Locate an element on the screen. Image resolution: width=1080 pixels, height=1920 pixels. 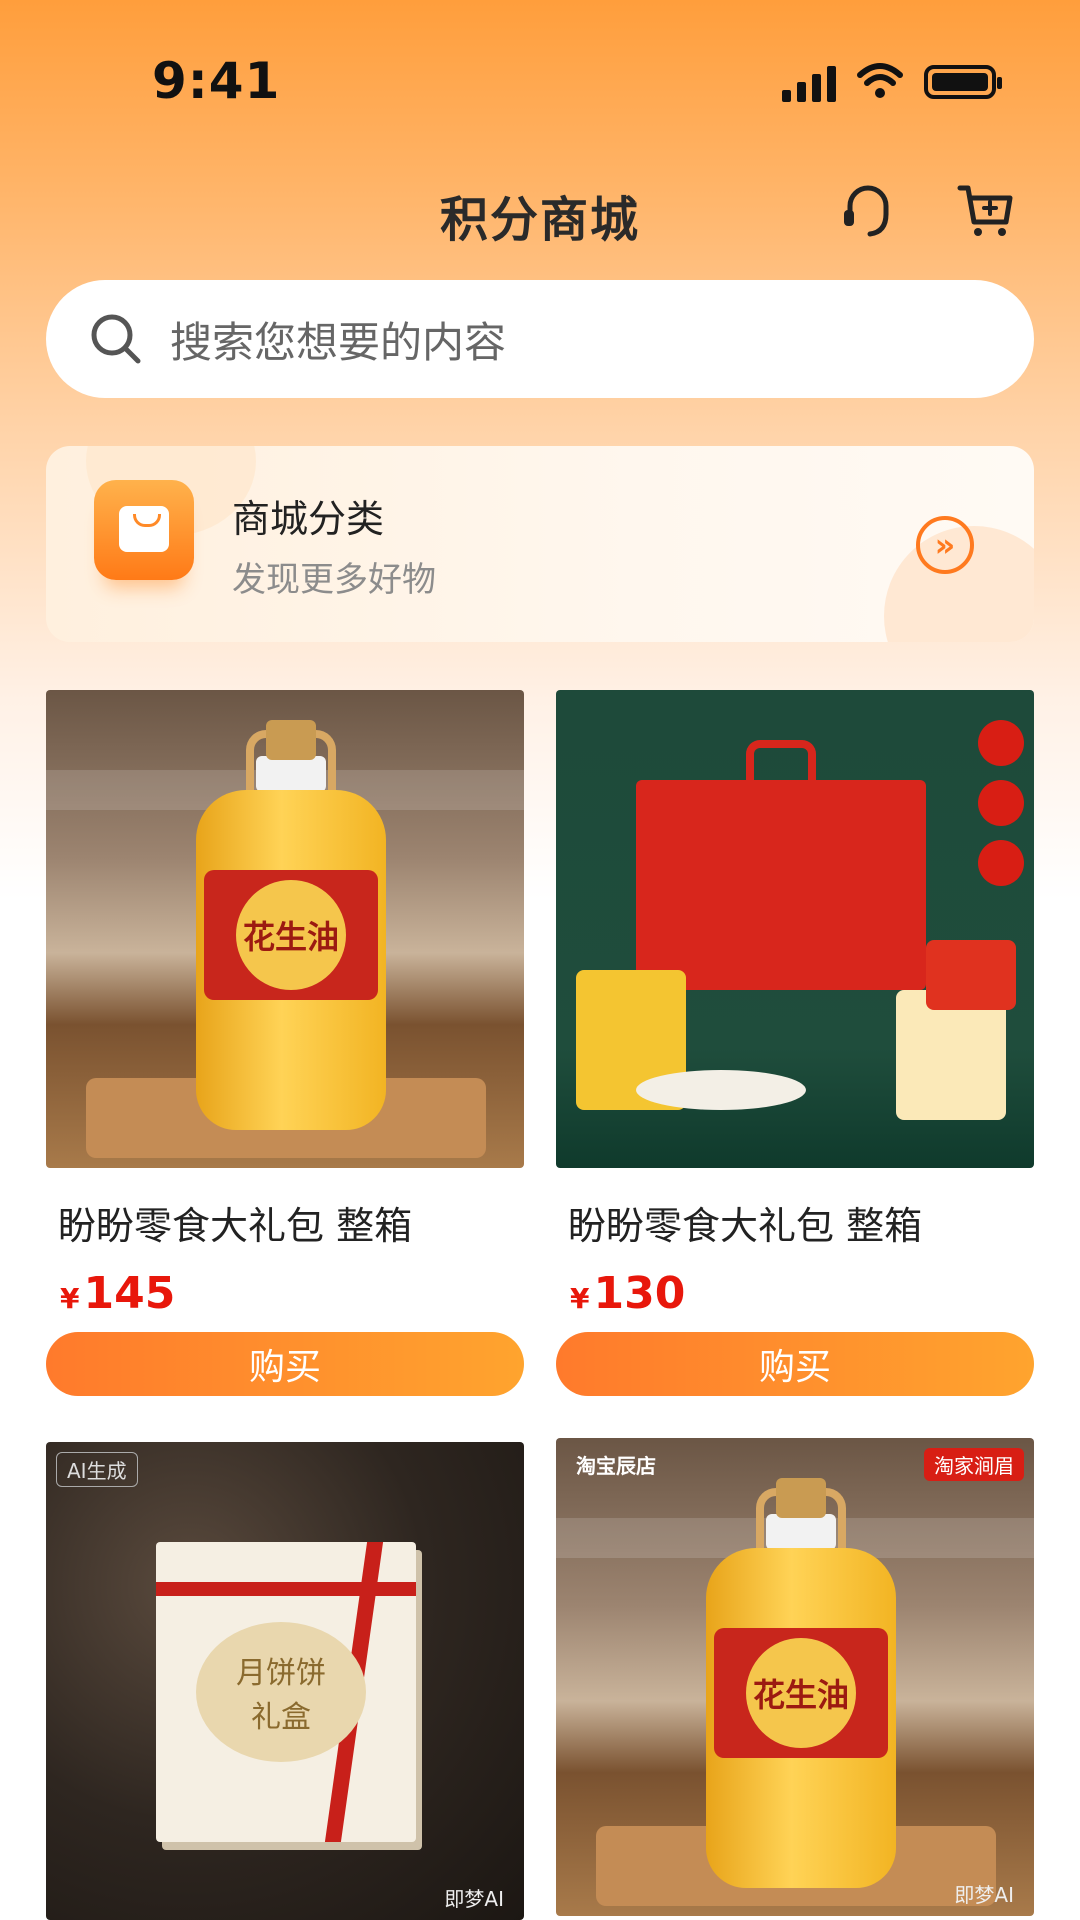
header: 积分商城 is located at coordinates (540, 225).